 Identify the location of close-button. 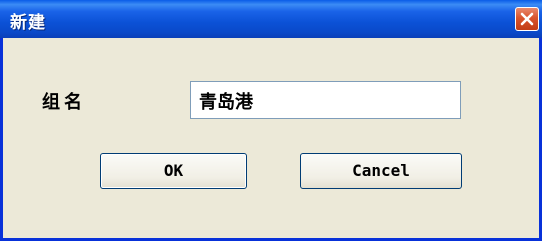
(527, 19).